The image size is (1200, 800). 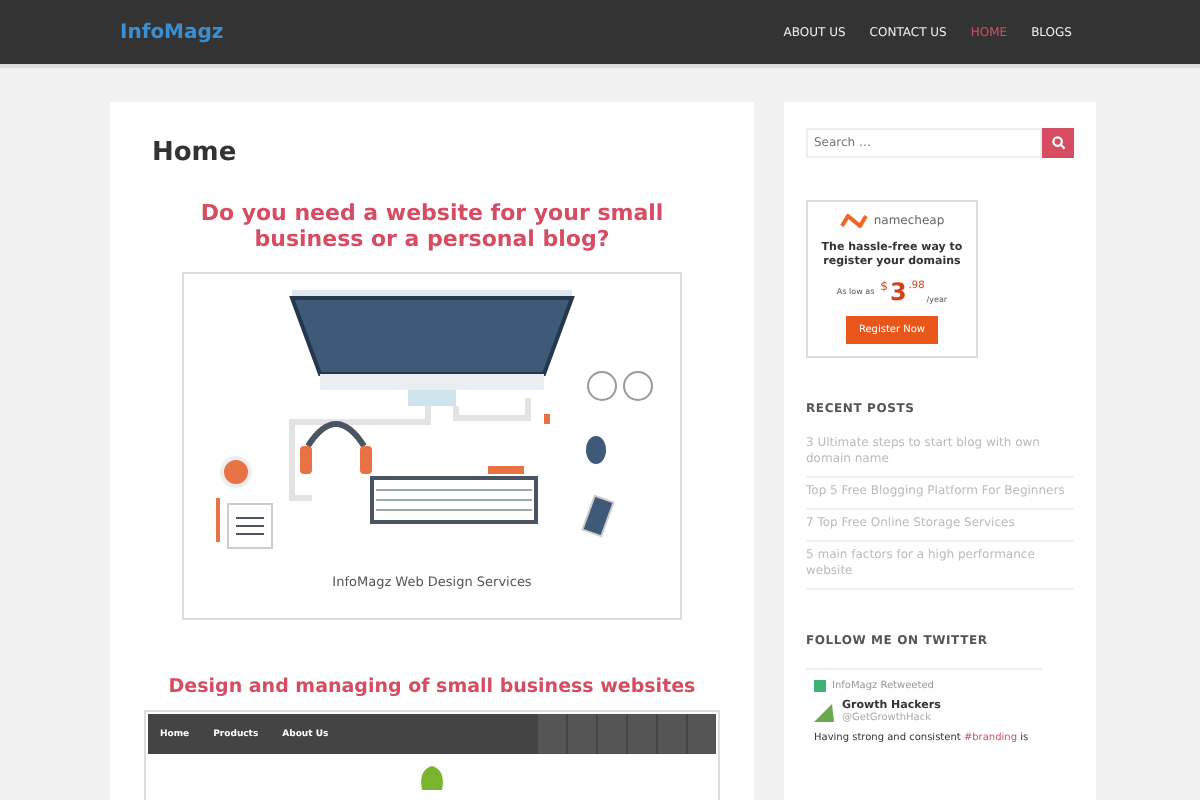 I want to click on brand-logo-icon, so click(x=853, y=221).